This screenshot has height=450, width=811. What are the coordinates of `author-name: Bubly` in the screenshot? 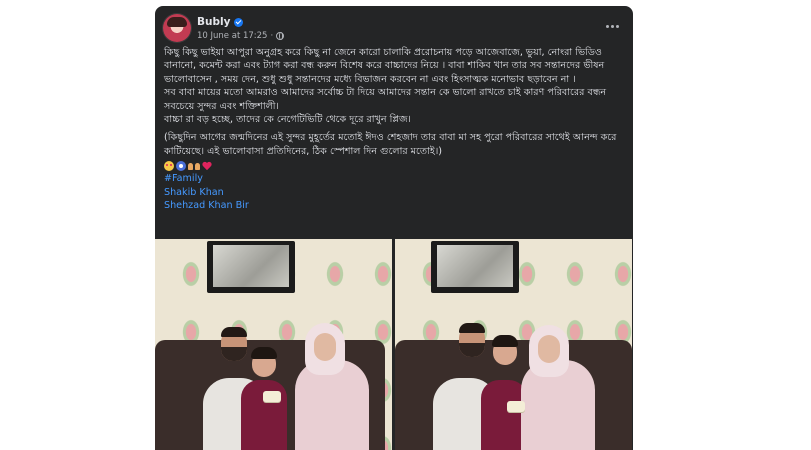 It's located at (213, 22).